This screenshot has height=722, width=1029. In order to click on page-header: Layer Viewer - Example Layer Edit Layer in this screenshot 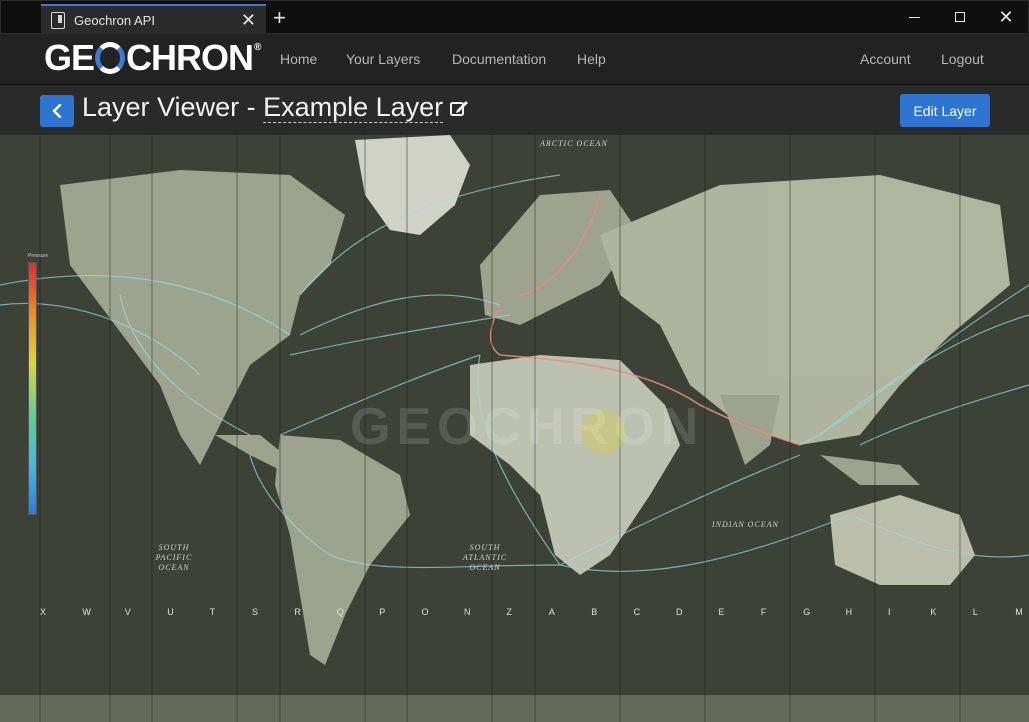, I will do `click(514, 110)`.